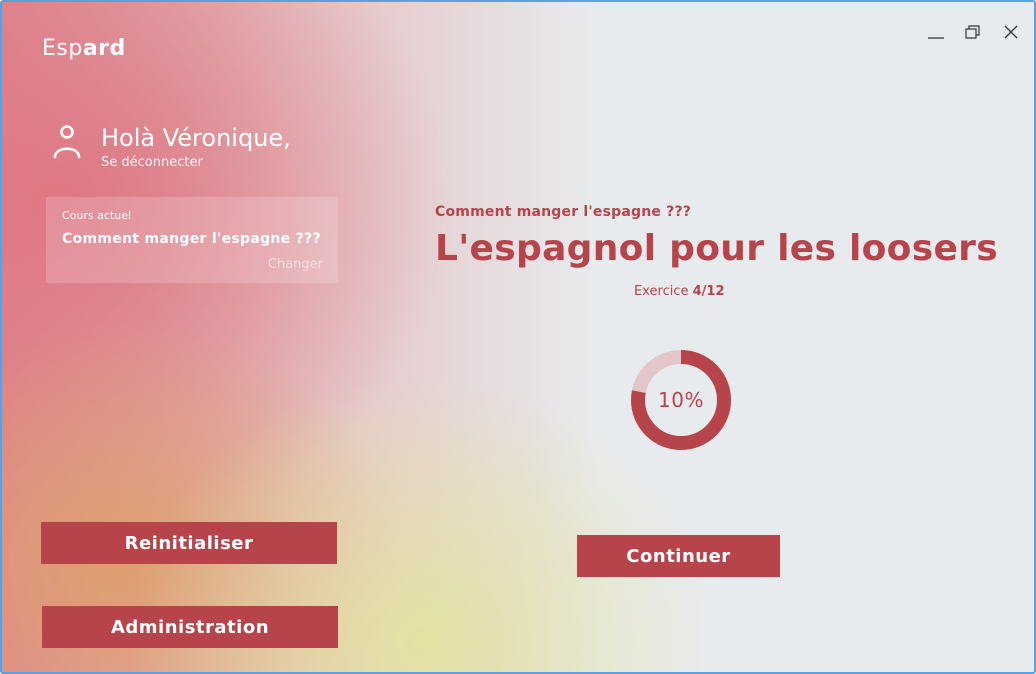 The image size is (1036, 674). What do you see at coordinates (152, 162) in the screenshot?
I see `logout-link: Se déconnecter` at bounding box center [152, 162].